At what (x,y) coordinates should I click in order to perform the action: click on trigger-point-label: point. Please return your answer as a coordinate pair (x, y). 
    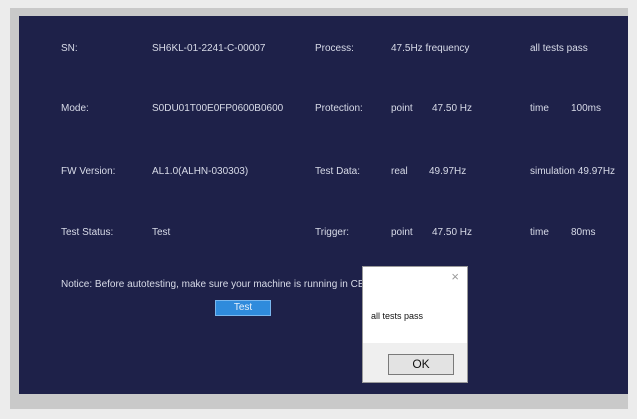
    Looking at the image, I should click on (402, 232).